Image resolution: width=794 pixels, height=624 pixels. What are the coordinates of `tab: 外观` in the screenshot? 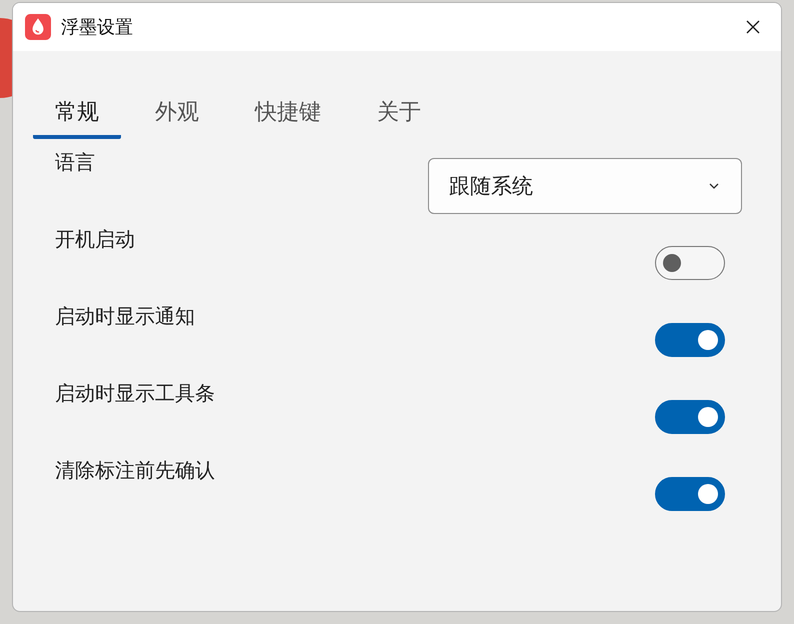 It's located at (177, 118).